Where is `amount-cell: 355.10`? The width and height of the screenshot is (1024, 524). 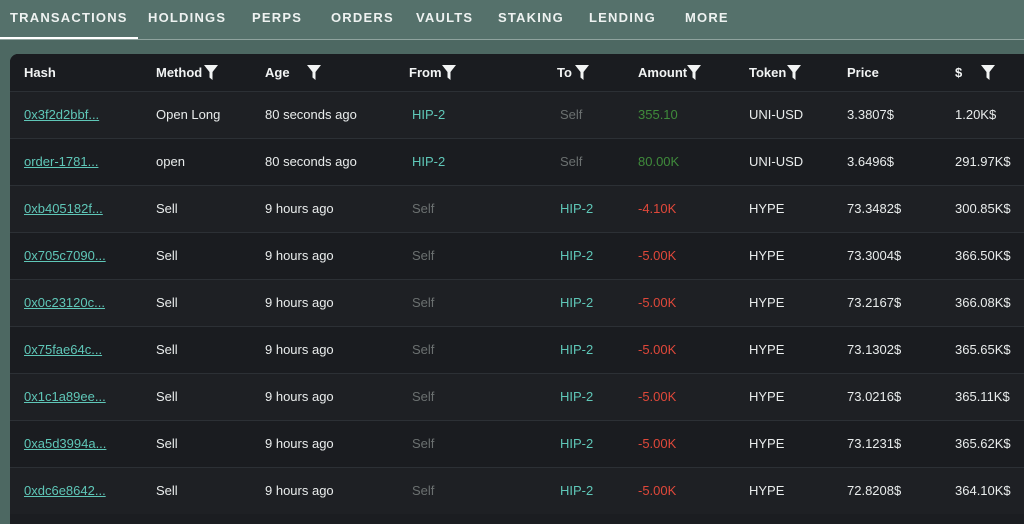 amount-cell: 355.10 is located at coordinates (658, 114).